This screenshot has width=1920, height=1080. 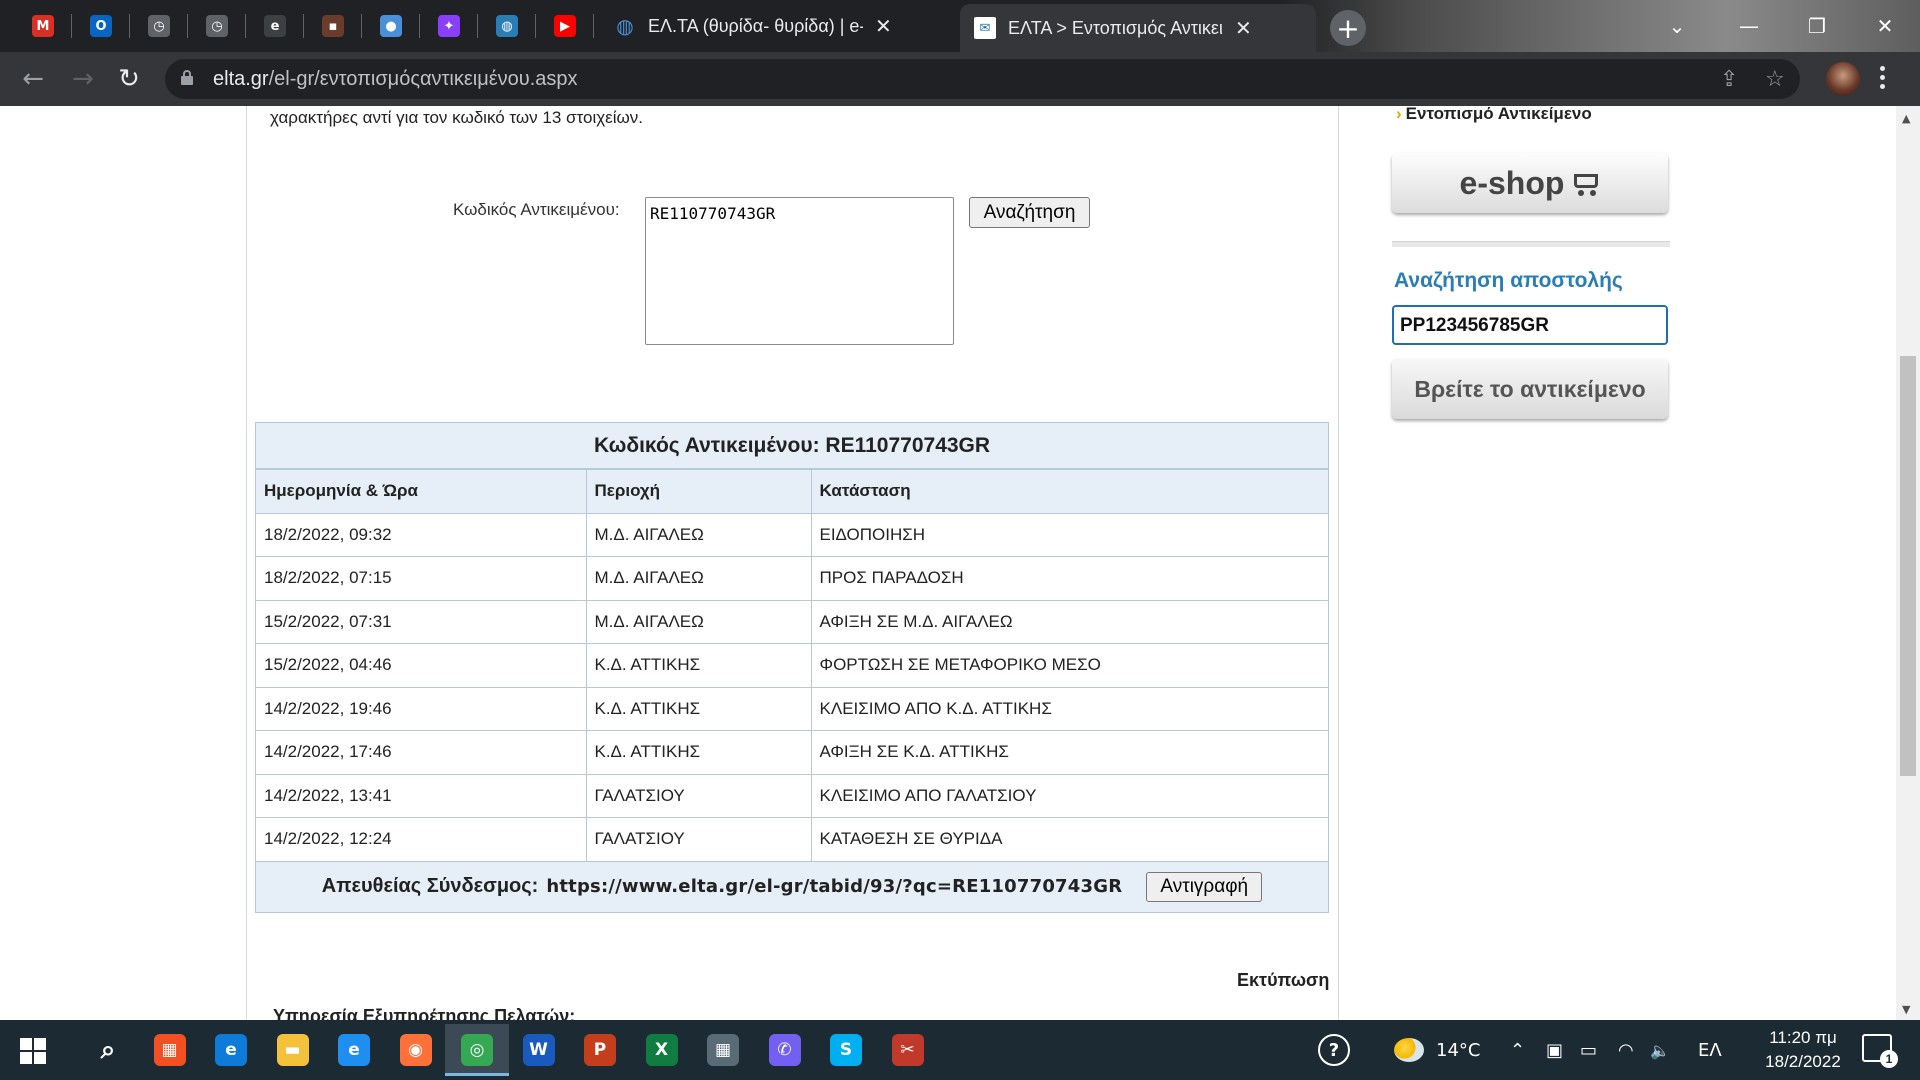 What do you see at coordinates (1889, 1059) in the screenshot?
I see `notification-count-badge: 1` at bounding box center [1889, 1059].